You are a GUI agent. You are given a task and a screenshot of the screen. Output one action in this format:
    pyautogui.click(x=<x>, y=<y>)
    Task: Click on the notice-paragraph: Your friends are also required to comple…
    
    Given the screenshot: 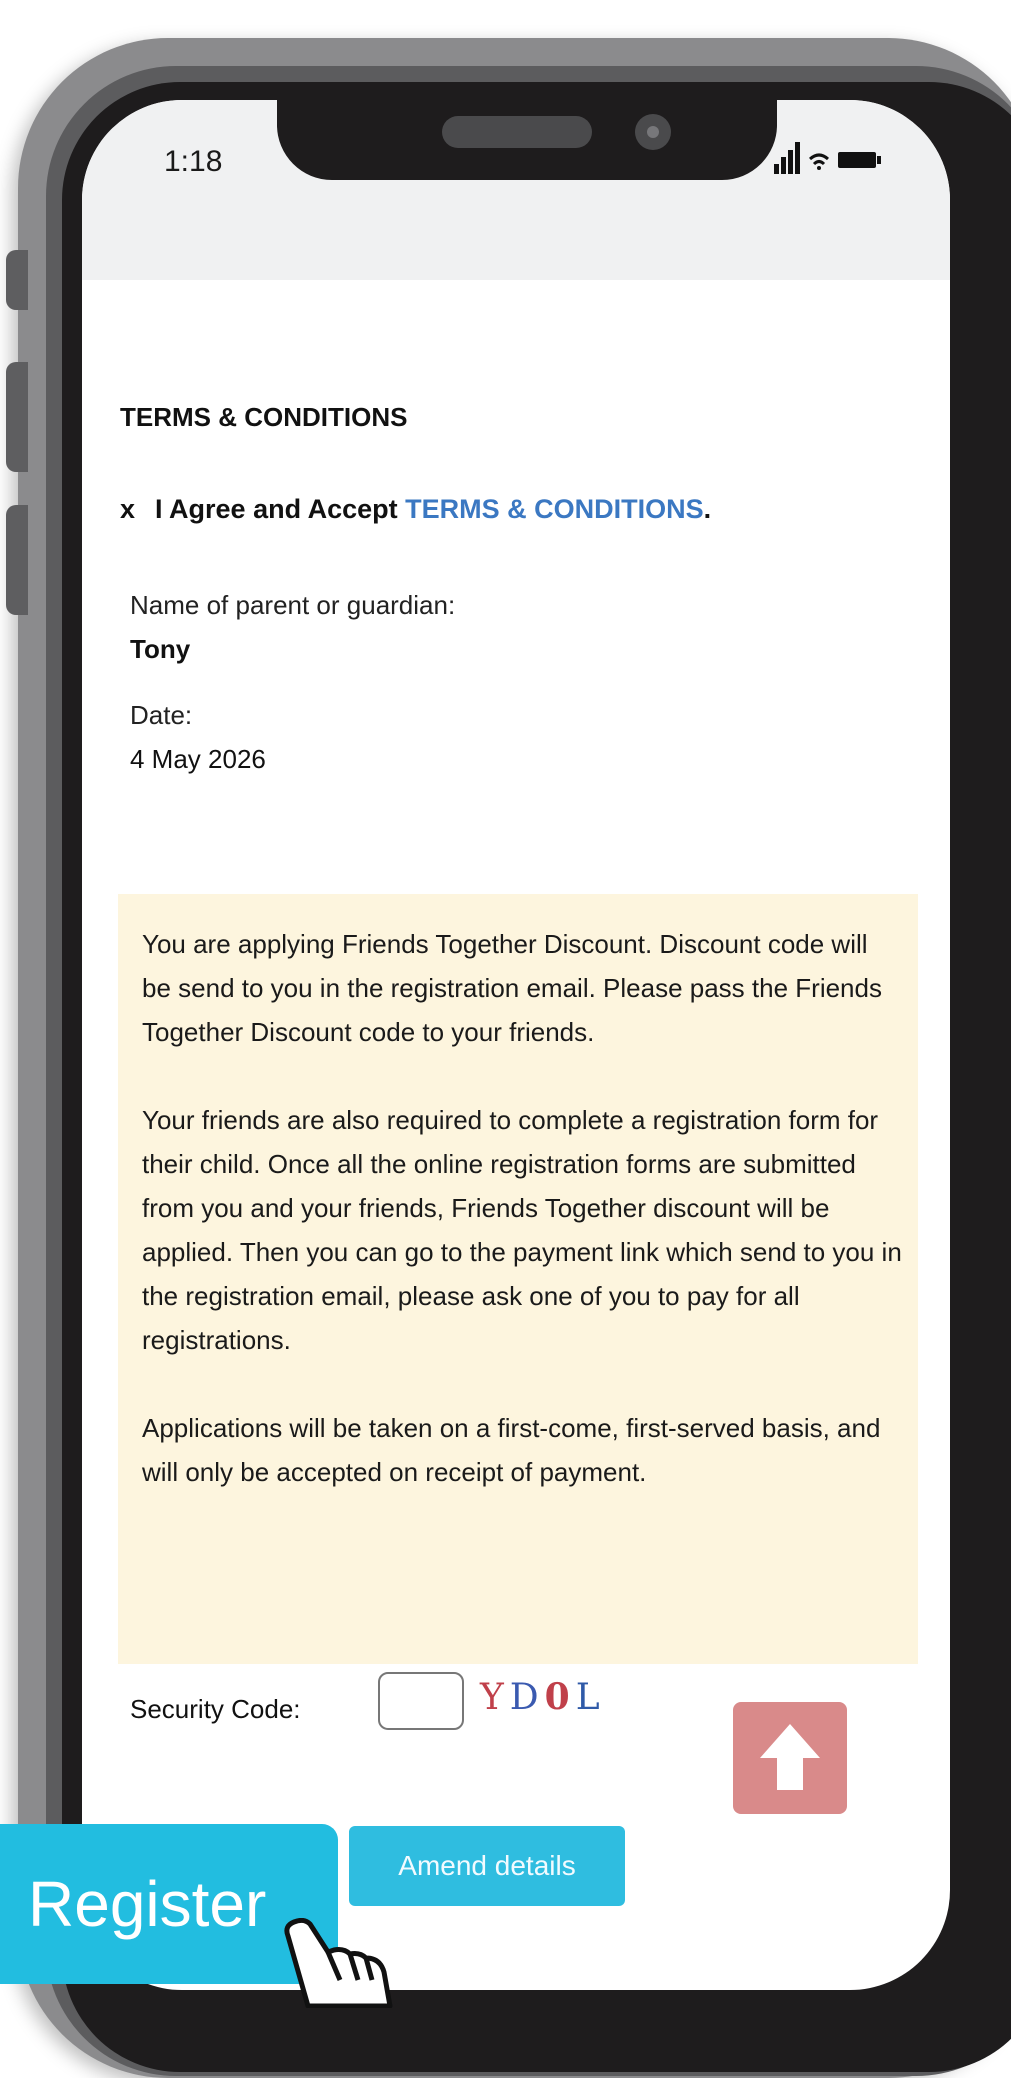 What is the action you would take?
    pyautogui.click(x=522, y=1230)
    